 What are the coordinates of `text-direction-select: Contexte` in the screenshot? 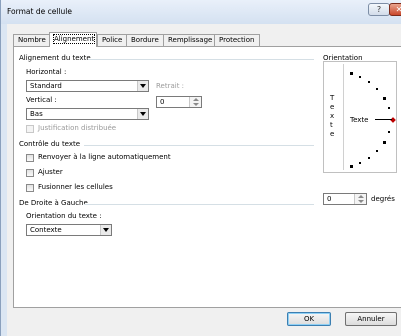 It's located at (69, 230).